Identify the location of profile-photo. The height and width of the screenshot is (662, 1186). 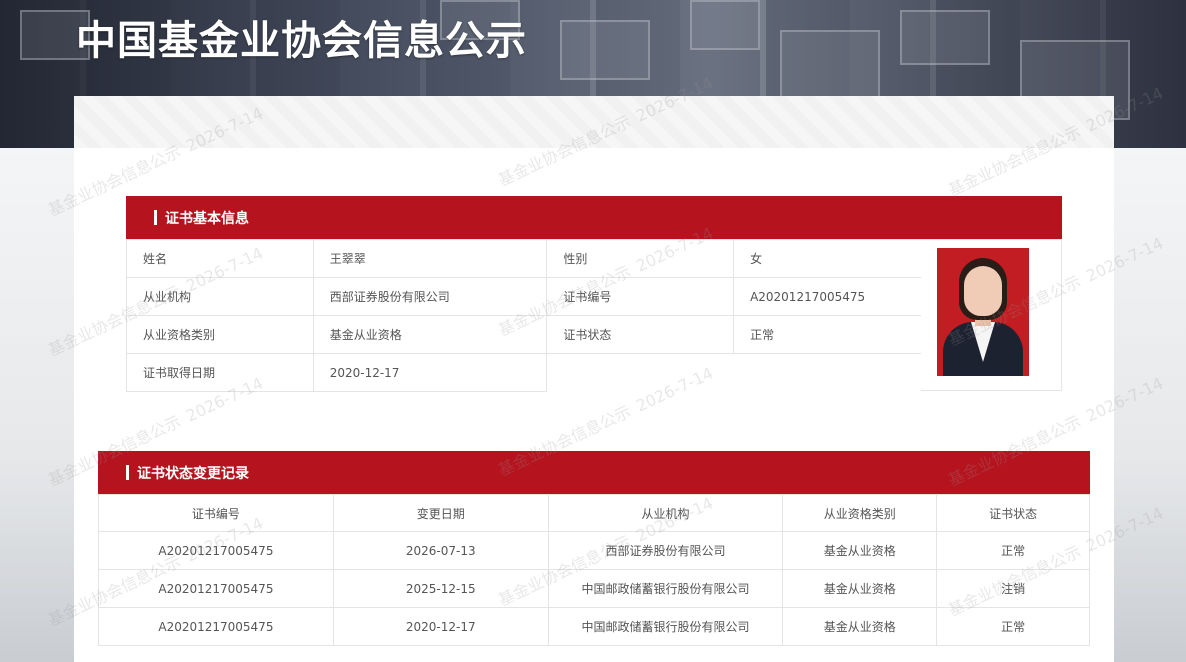
(983, 312).